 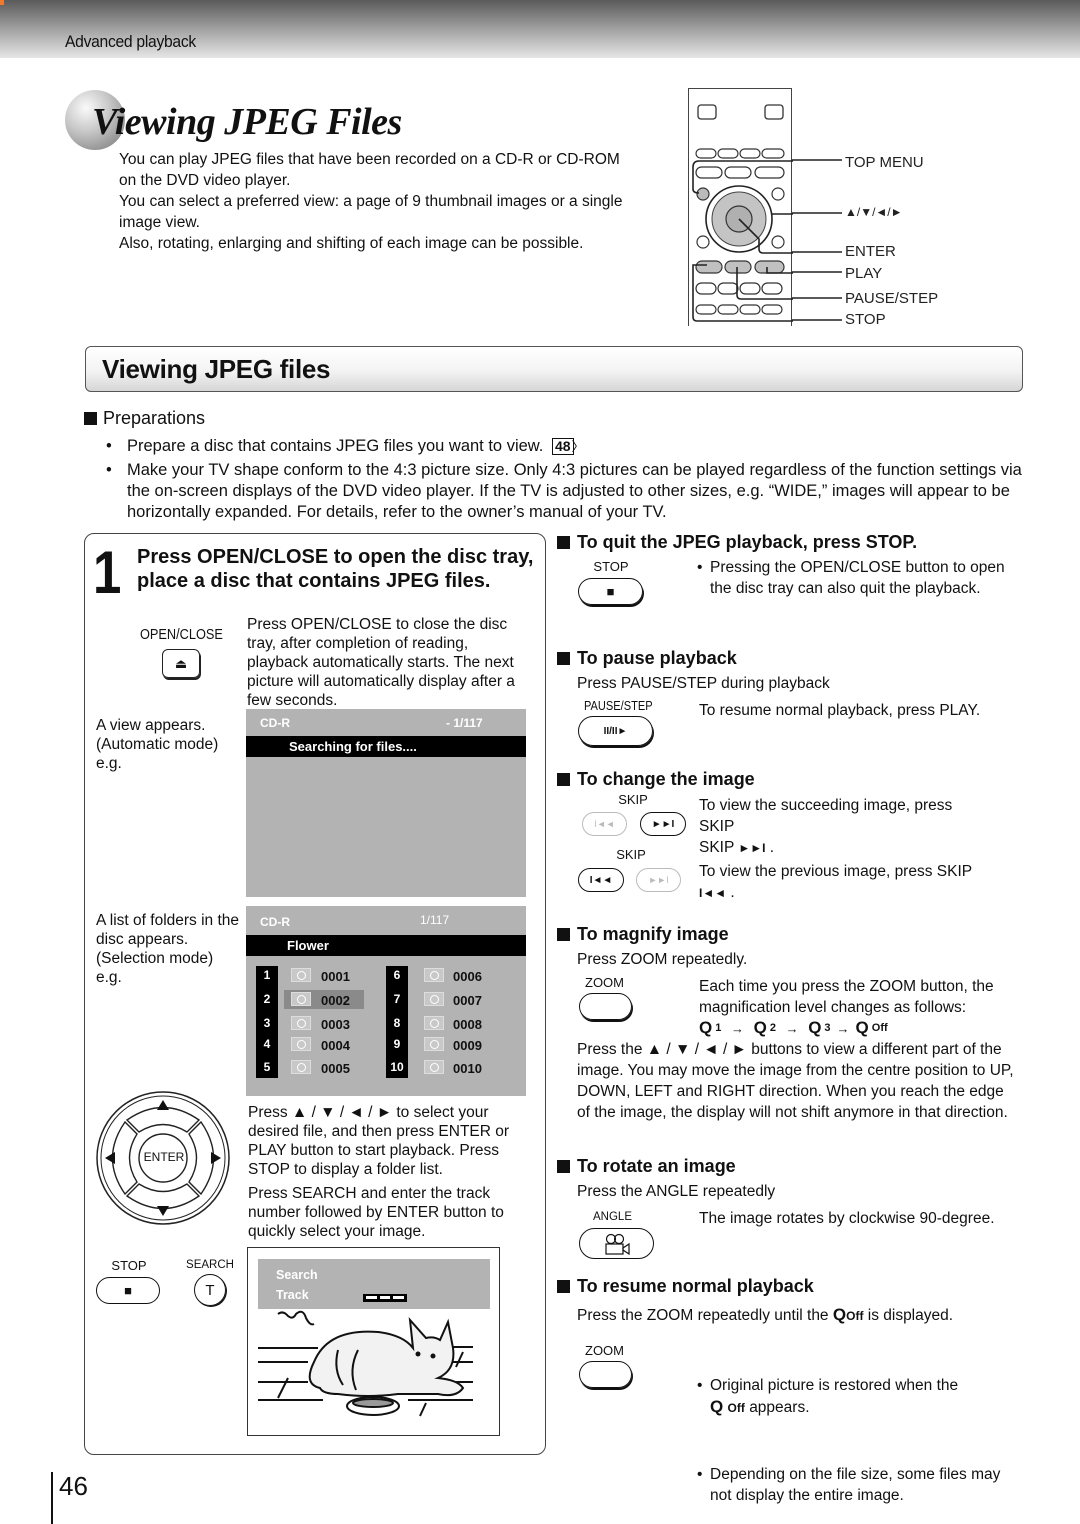 I want to click on zoom-level-sequence: Q1 → Q2 → Q3 → Q Off, so click(x=793, y=1028).